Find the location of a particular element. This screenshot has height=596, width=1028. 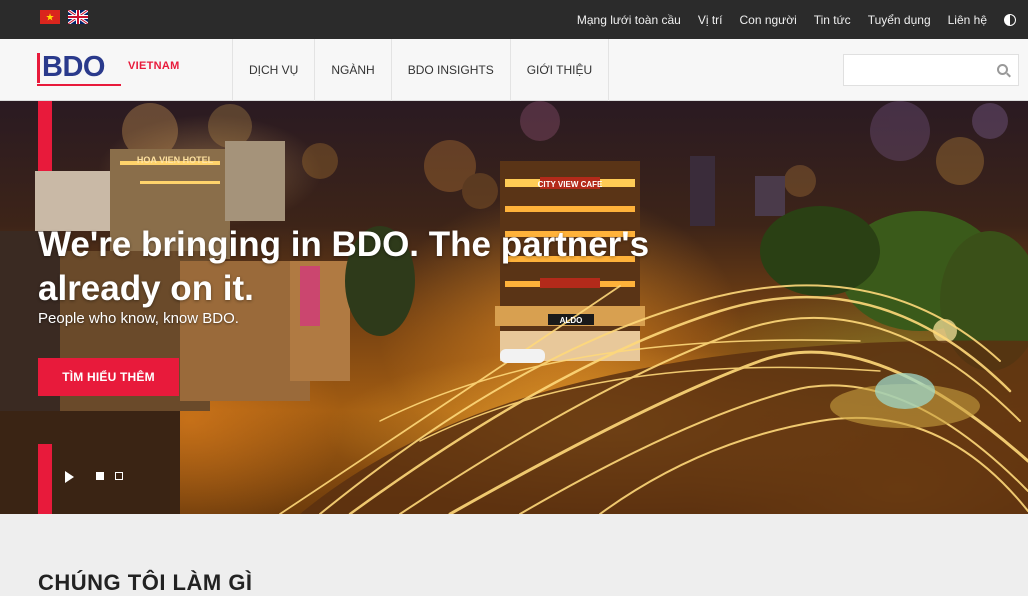

hotel-sign: HOA VIEN HOTEL is located at coordinates (175, 160).